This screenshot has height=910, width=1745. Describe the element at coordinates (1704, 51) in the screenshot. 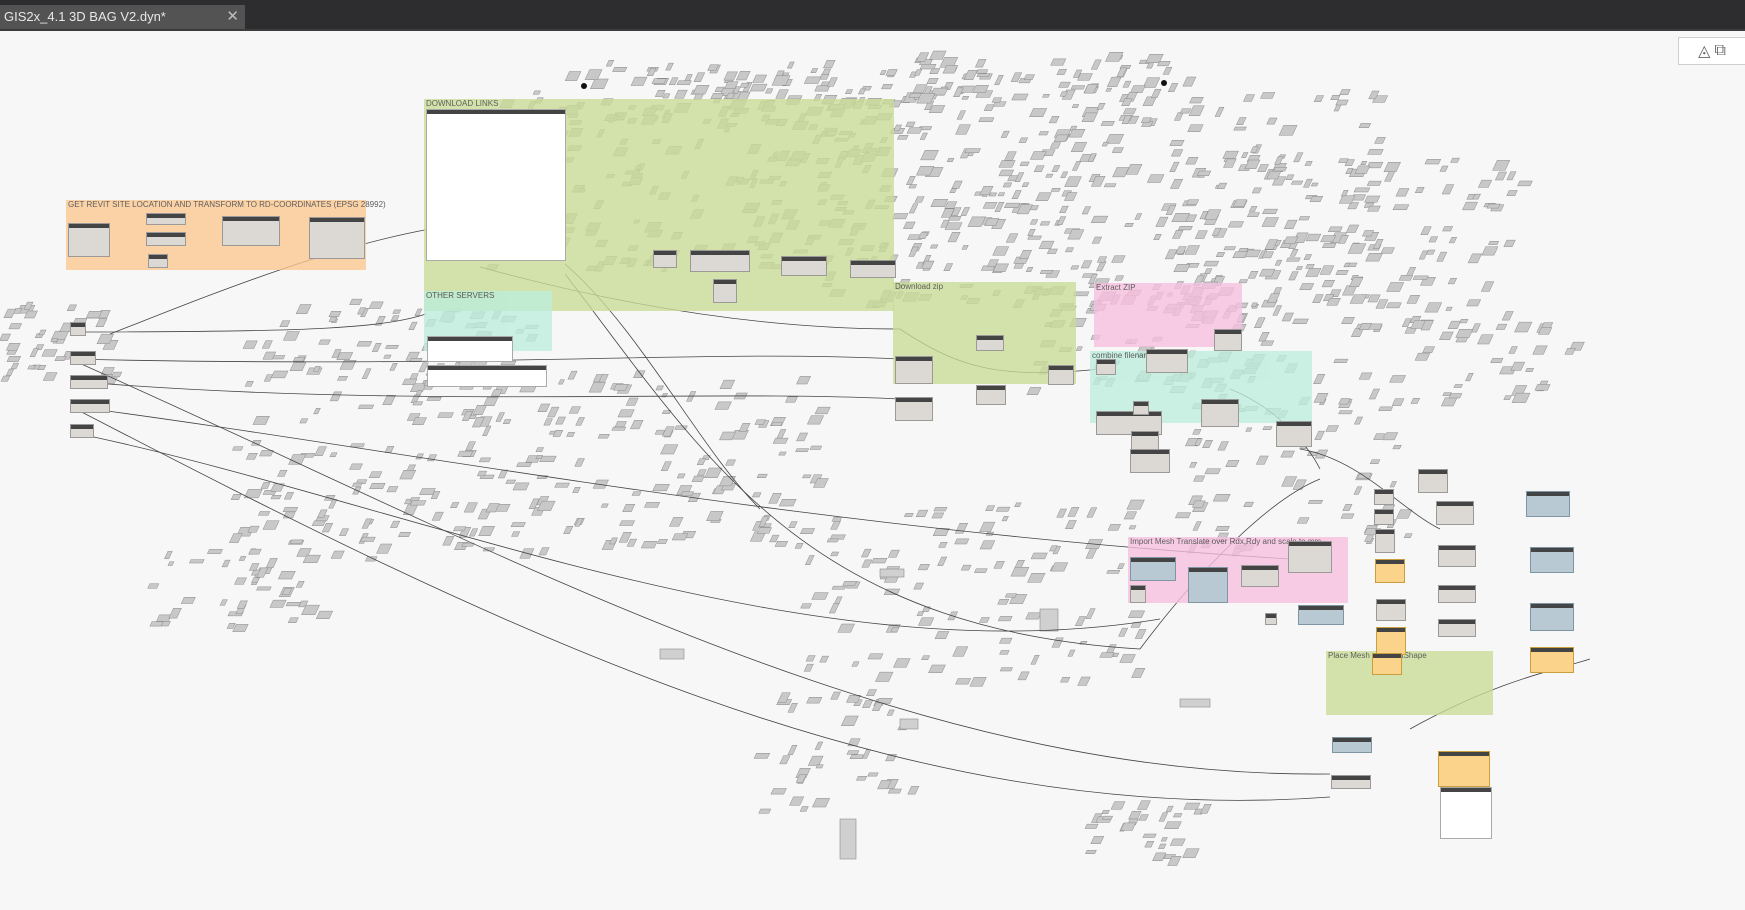

I see `geometry-view-icon: ◬` at that location.